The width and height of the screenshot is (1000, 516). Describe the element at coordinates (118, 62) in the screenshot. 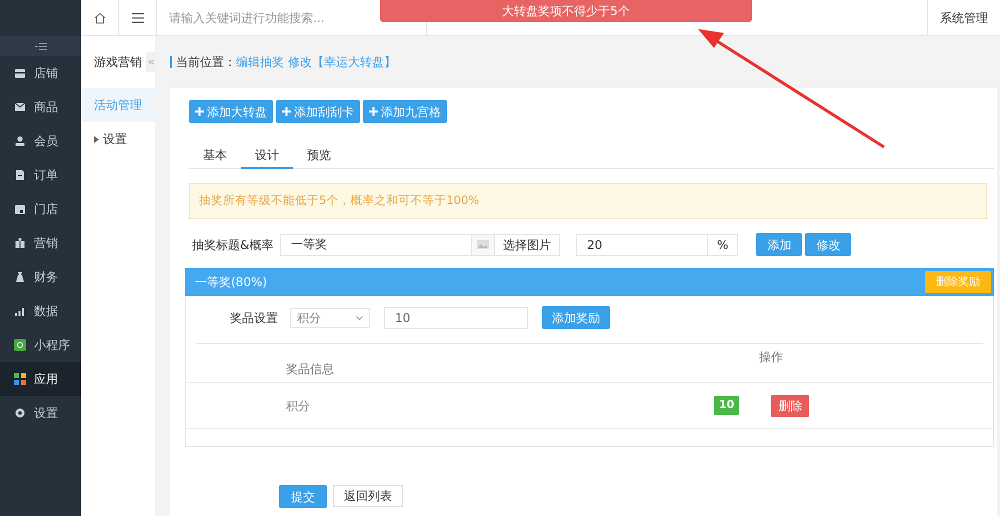

I see `submenu-title: 游戏营销` at that location.